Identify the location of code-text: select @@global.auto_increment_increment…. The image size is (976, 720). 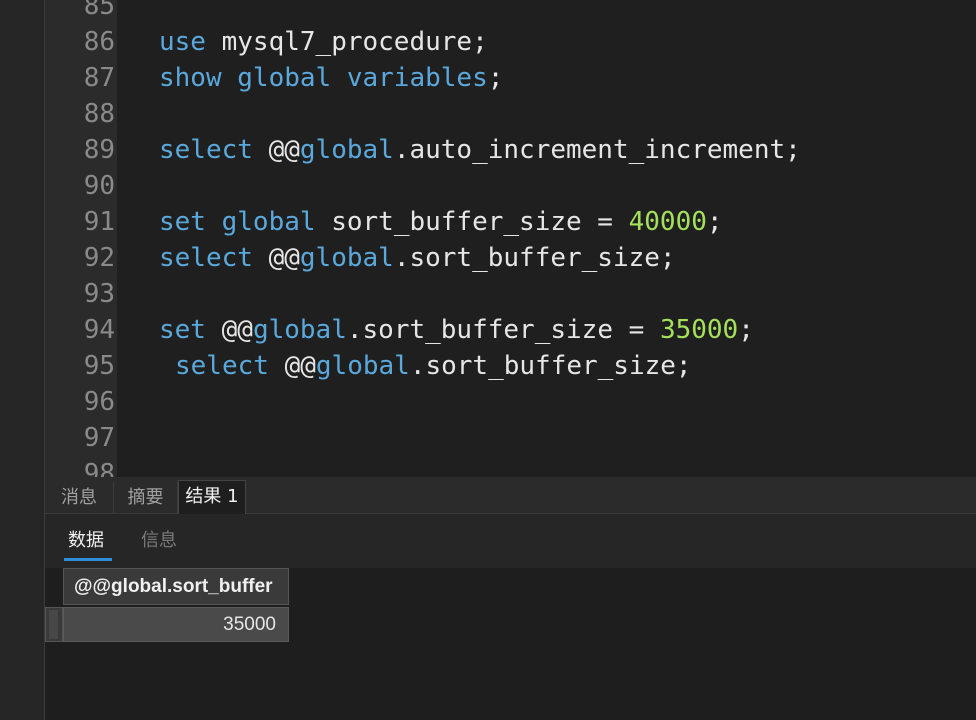
(480, 150).